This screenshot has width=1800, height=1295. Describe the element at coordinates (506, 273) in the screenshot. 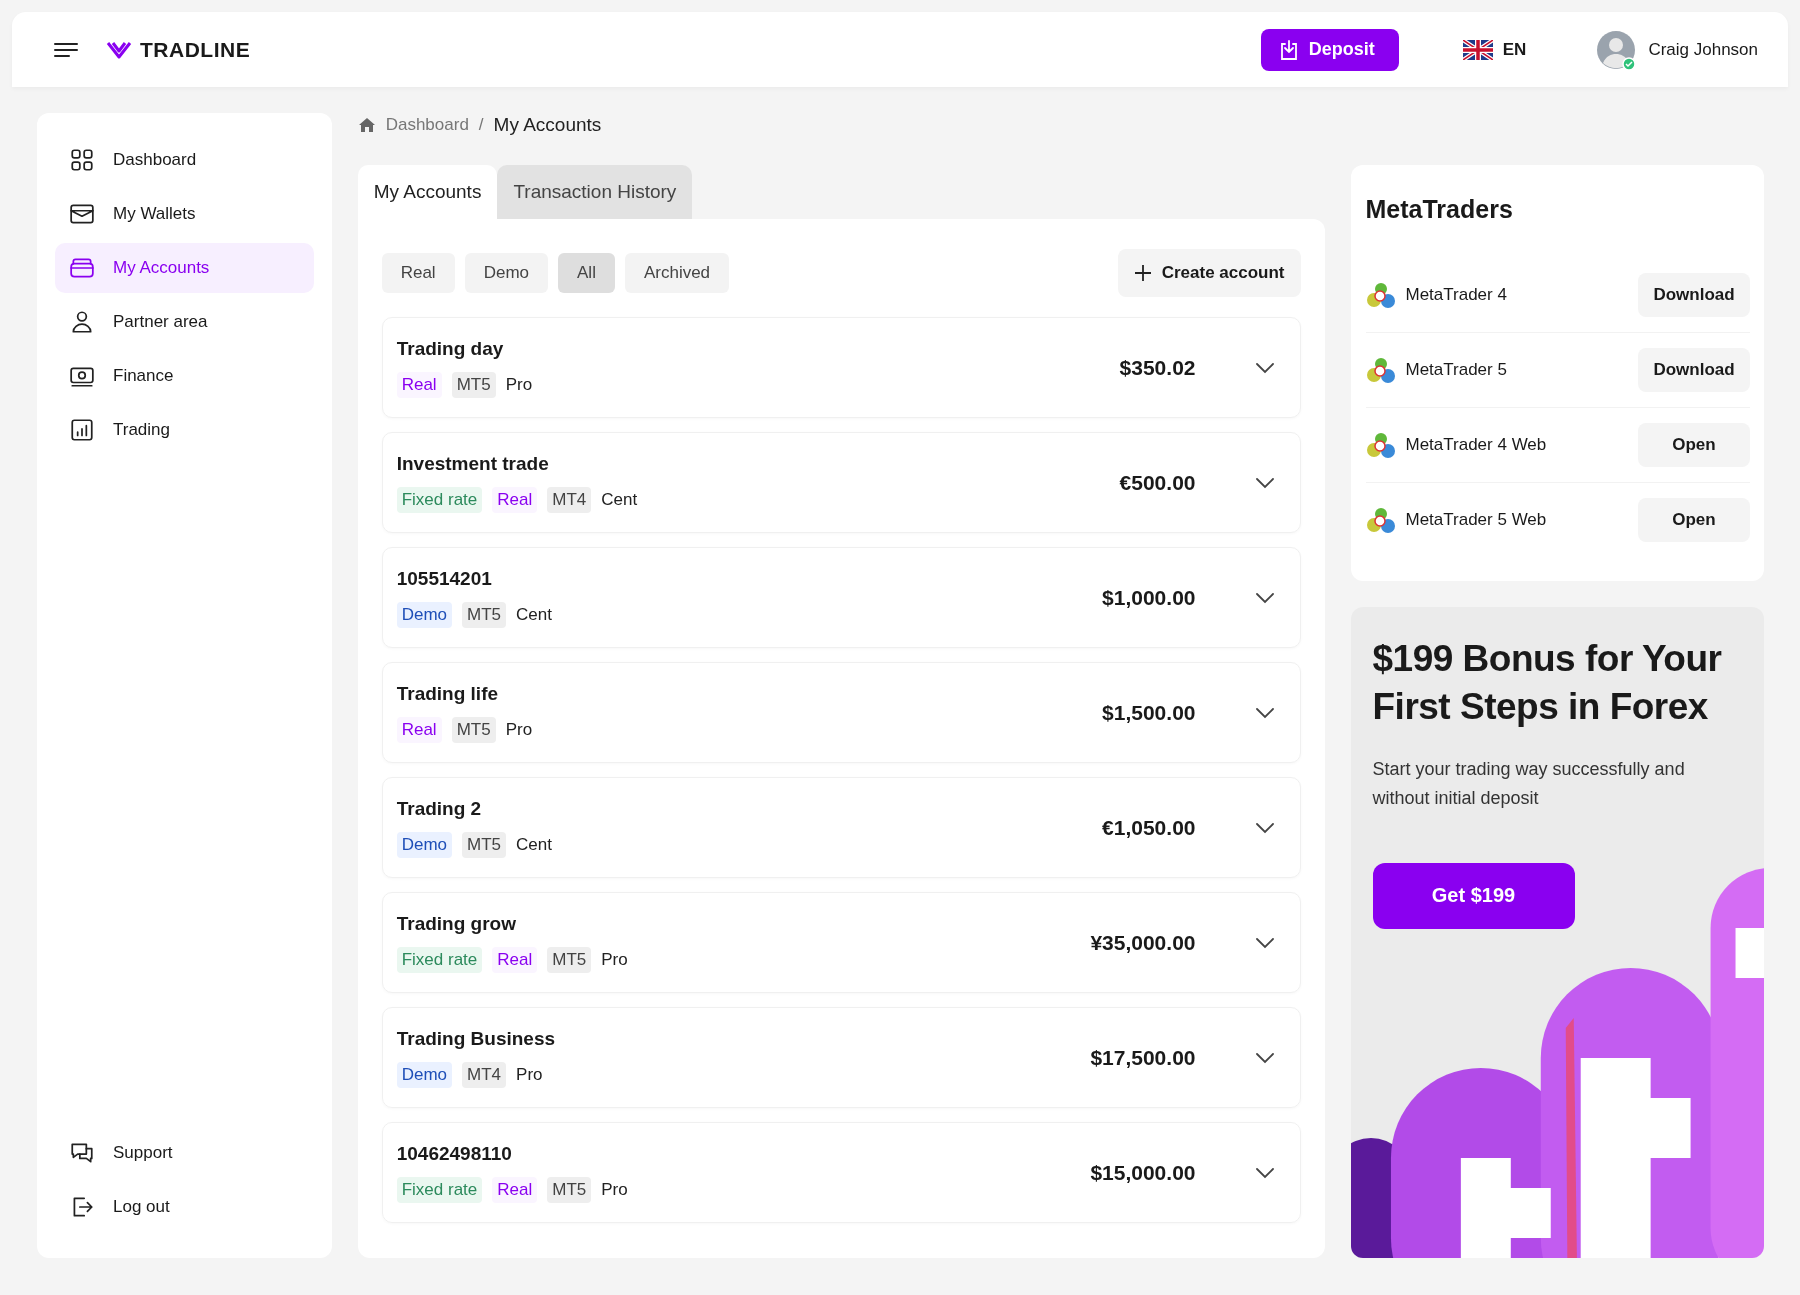

I see `filter-chip: Demo` at that location.